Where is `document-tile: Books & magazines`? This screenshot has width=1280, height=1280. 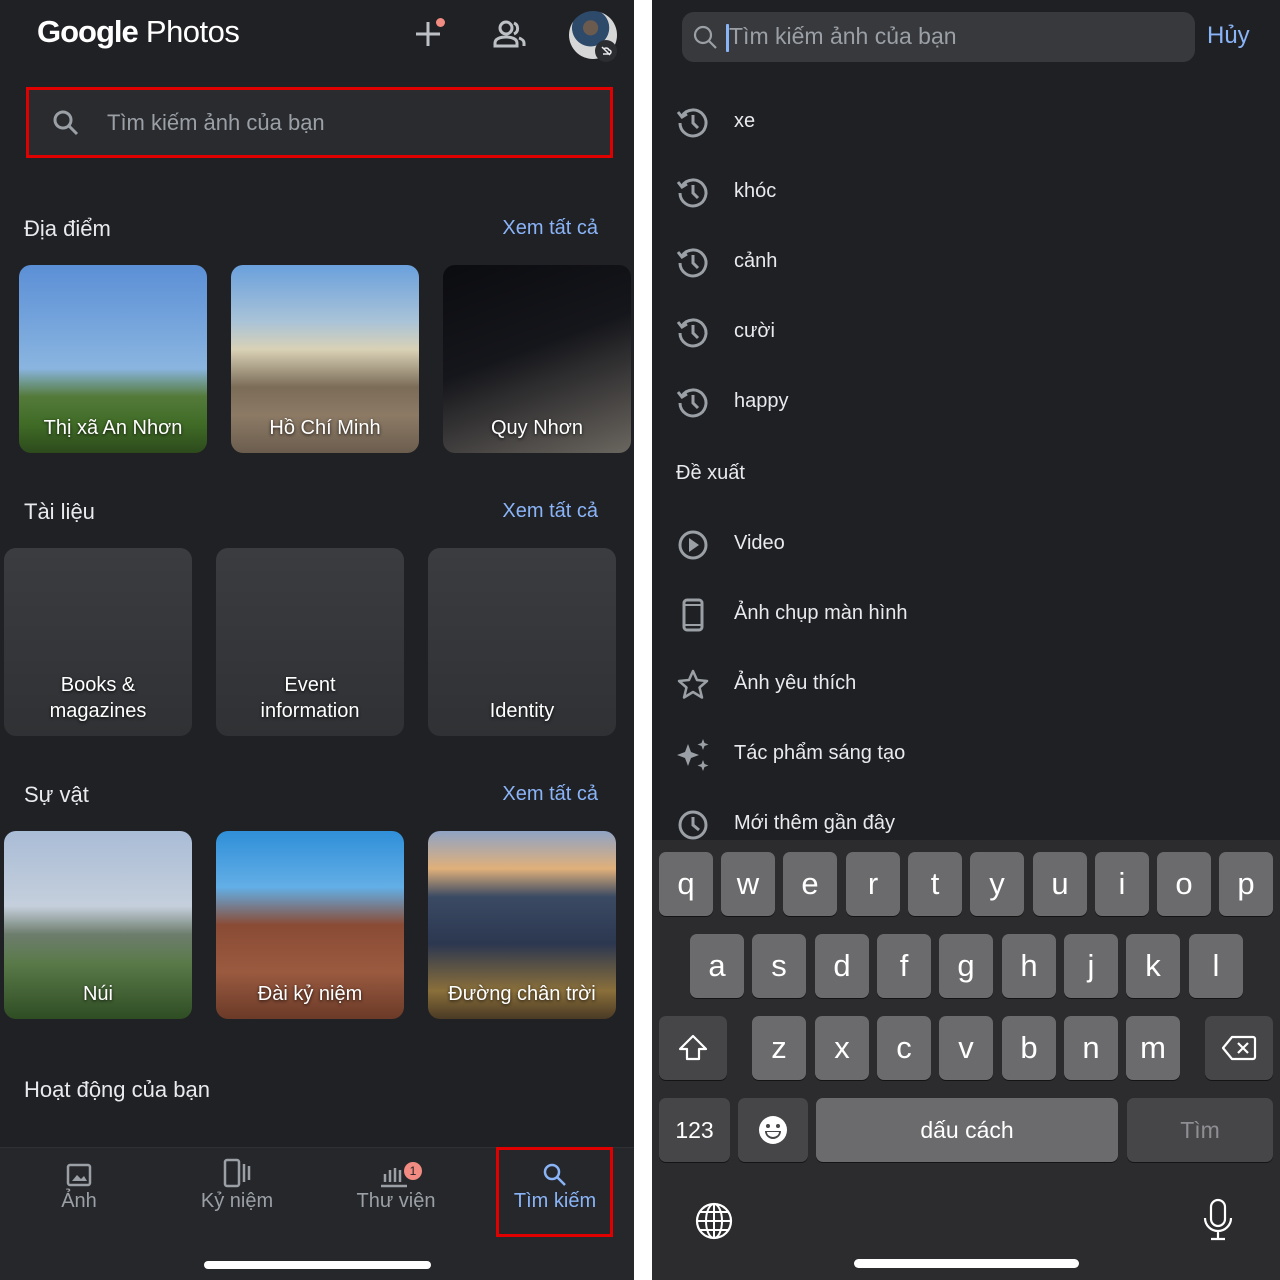 document-tile: Books & magazines is located at coordinates (98, 642).